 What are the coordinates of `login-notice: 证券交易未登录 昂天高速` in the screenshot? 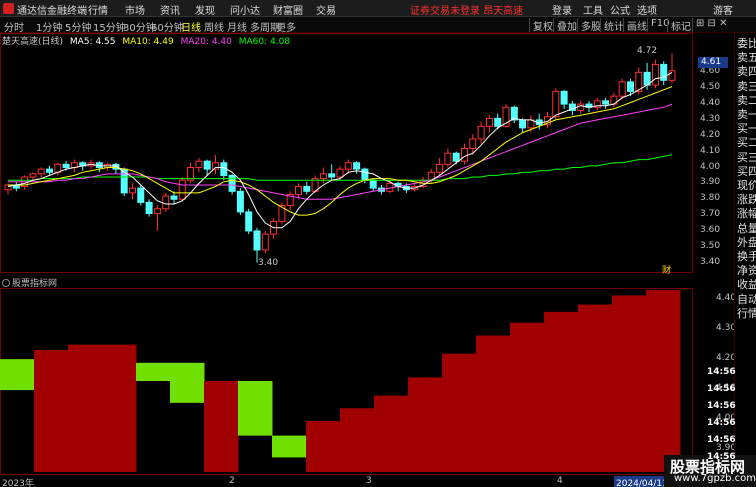 It's located at (466, 9).